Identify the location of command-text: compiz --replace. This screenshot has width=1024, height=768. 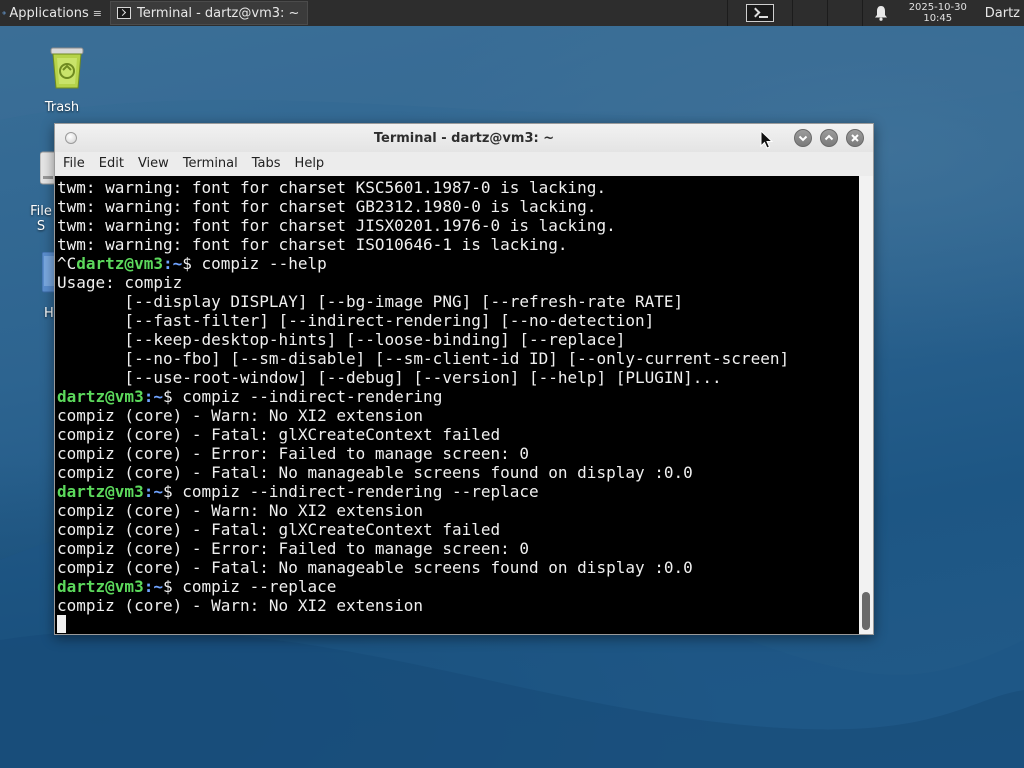
(259, 586).